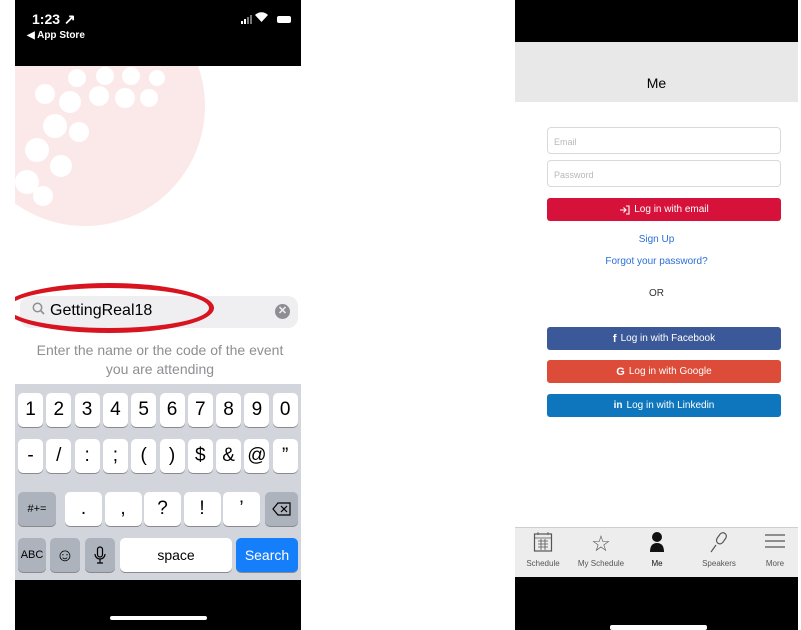  What do you see at coordinates (56, 35) in the screenshot?
I see `back-to-app-store-link: ◀ App Store` at bounding box center [56, 35].